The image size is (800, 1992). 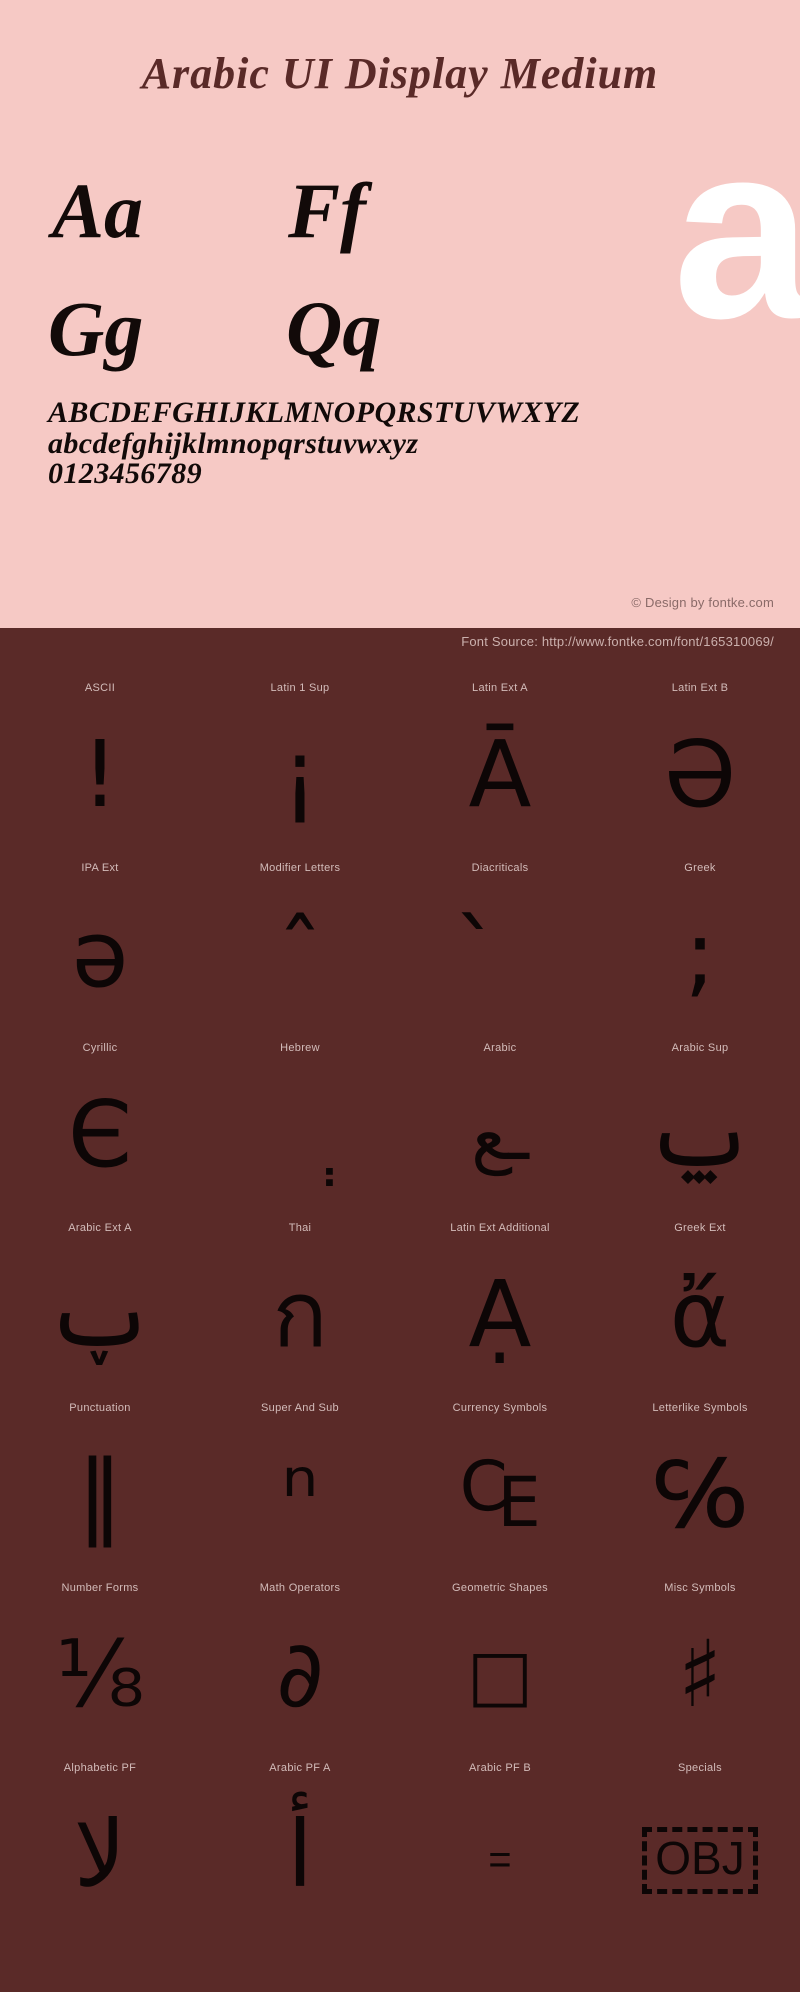 I want to click on unicode-block-glyph: ἄ, so click(x=700, y=1314).